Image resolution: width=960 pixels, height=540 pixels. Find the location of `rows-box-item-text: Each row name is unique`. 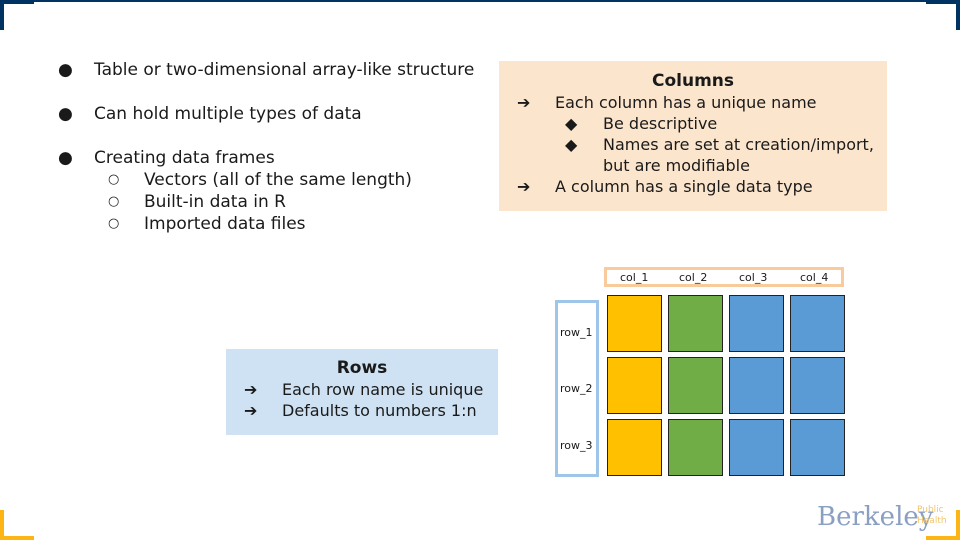

rows-box-item-text: Each row name is unique is located at coordinates (383, 389).